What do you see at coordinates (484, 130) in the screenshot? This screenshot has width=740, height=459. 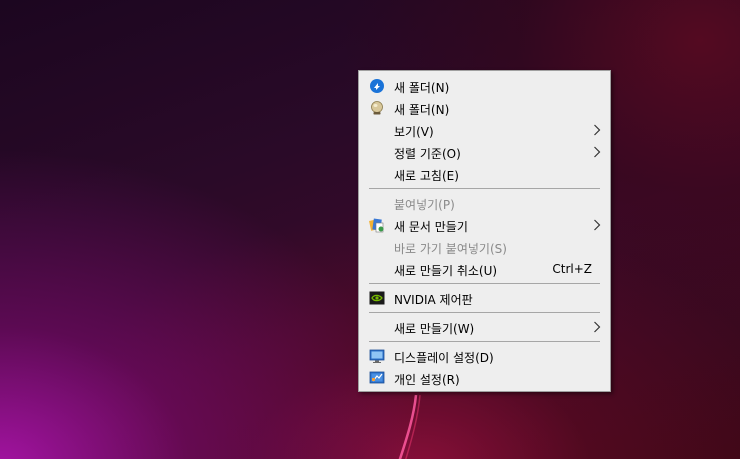 I see `menu-item-view: 보기(V)` at bounding box center [484, 130].